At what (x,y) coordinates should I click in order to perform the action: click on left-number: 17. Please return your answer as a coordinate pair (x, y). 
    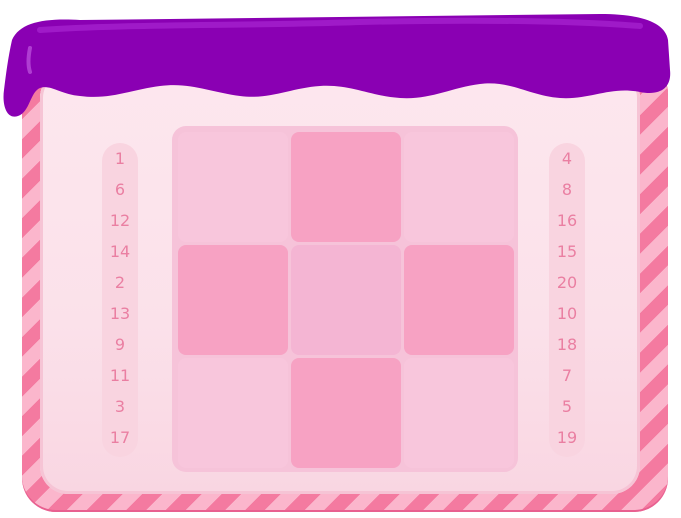
    Looking at the image, I should click on (120, 437).